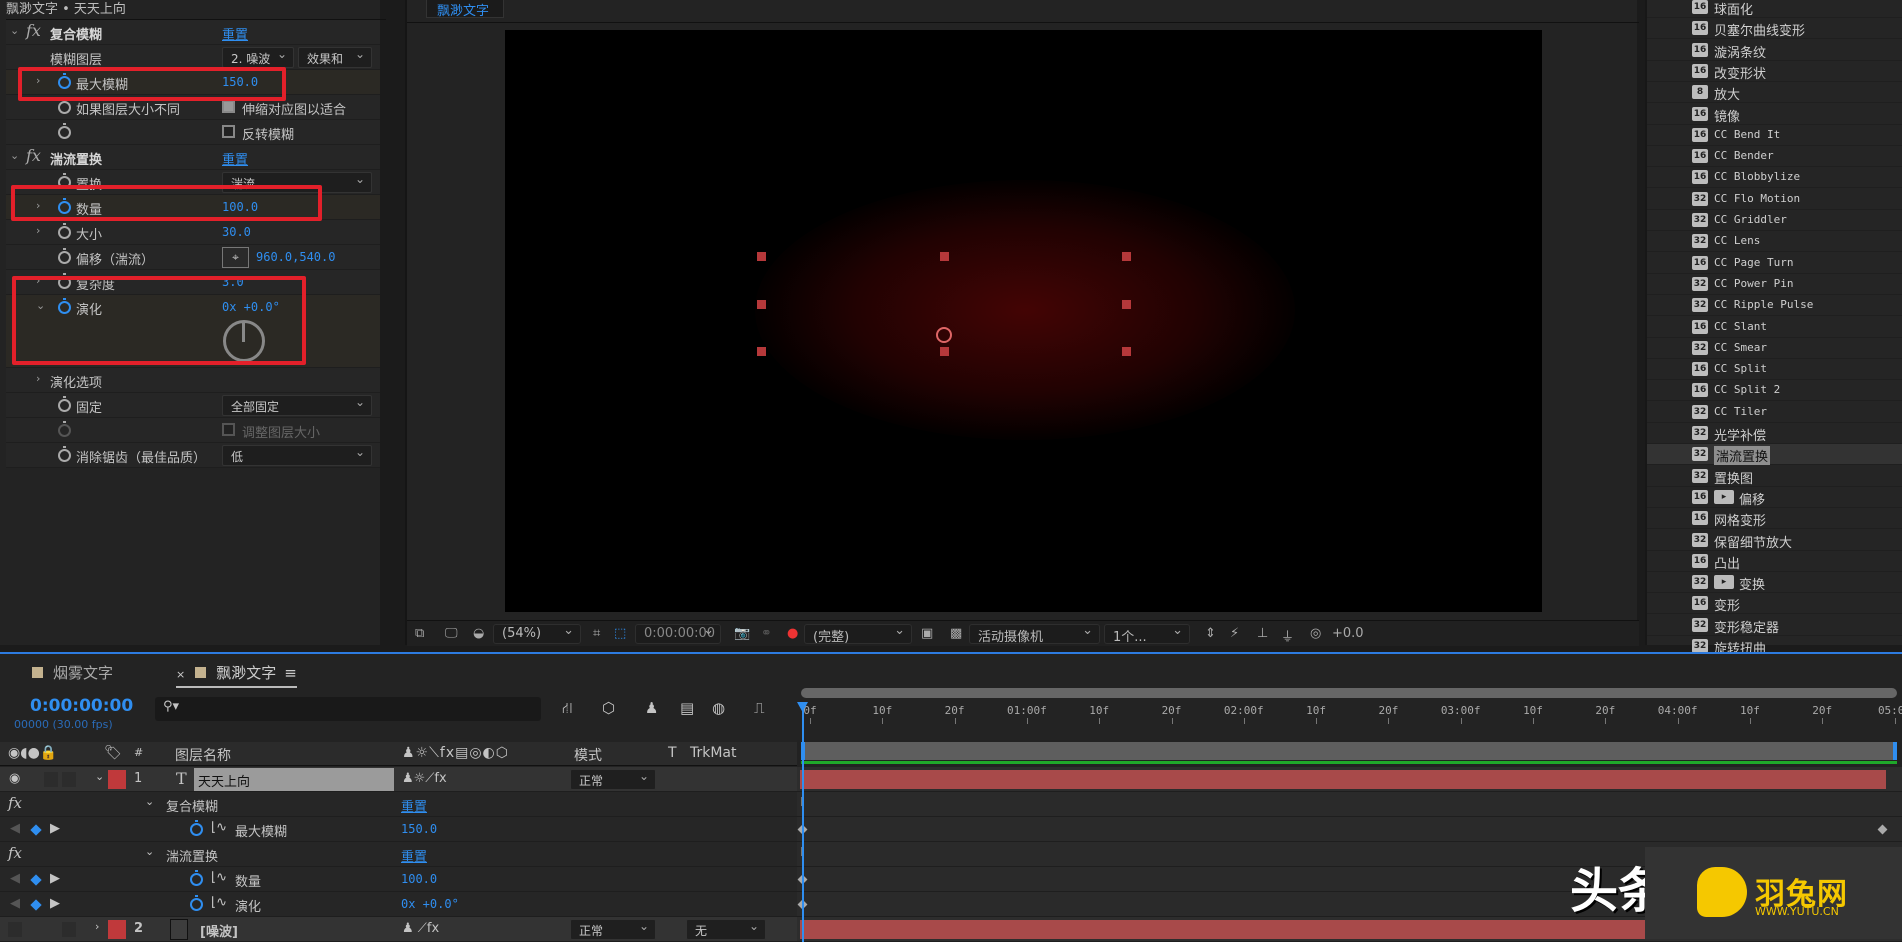  What do you see at coordinates (1349, 693) in the screenshot?
I see `navigator-bar` at bounding box center [1349, 693].